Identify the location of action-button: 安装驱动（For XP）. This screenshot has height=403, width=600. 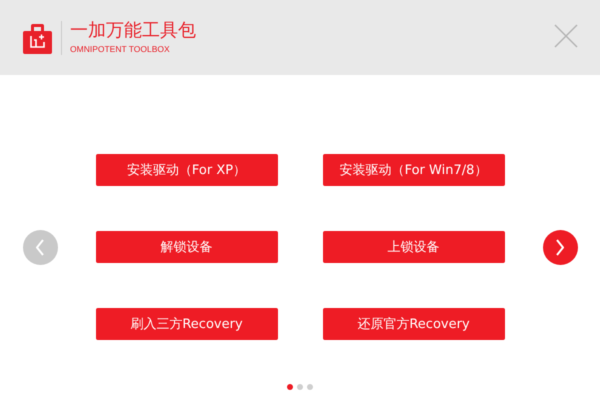
(187, 170).